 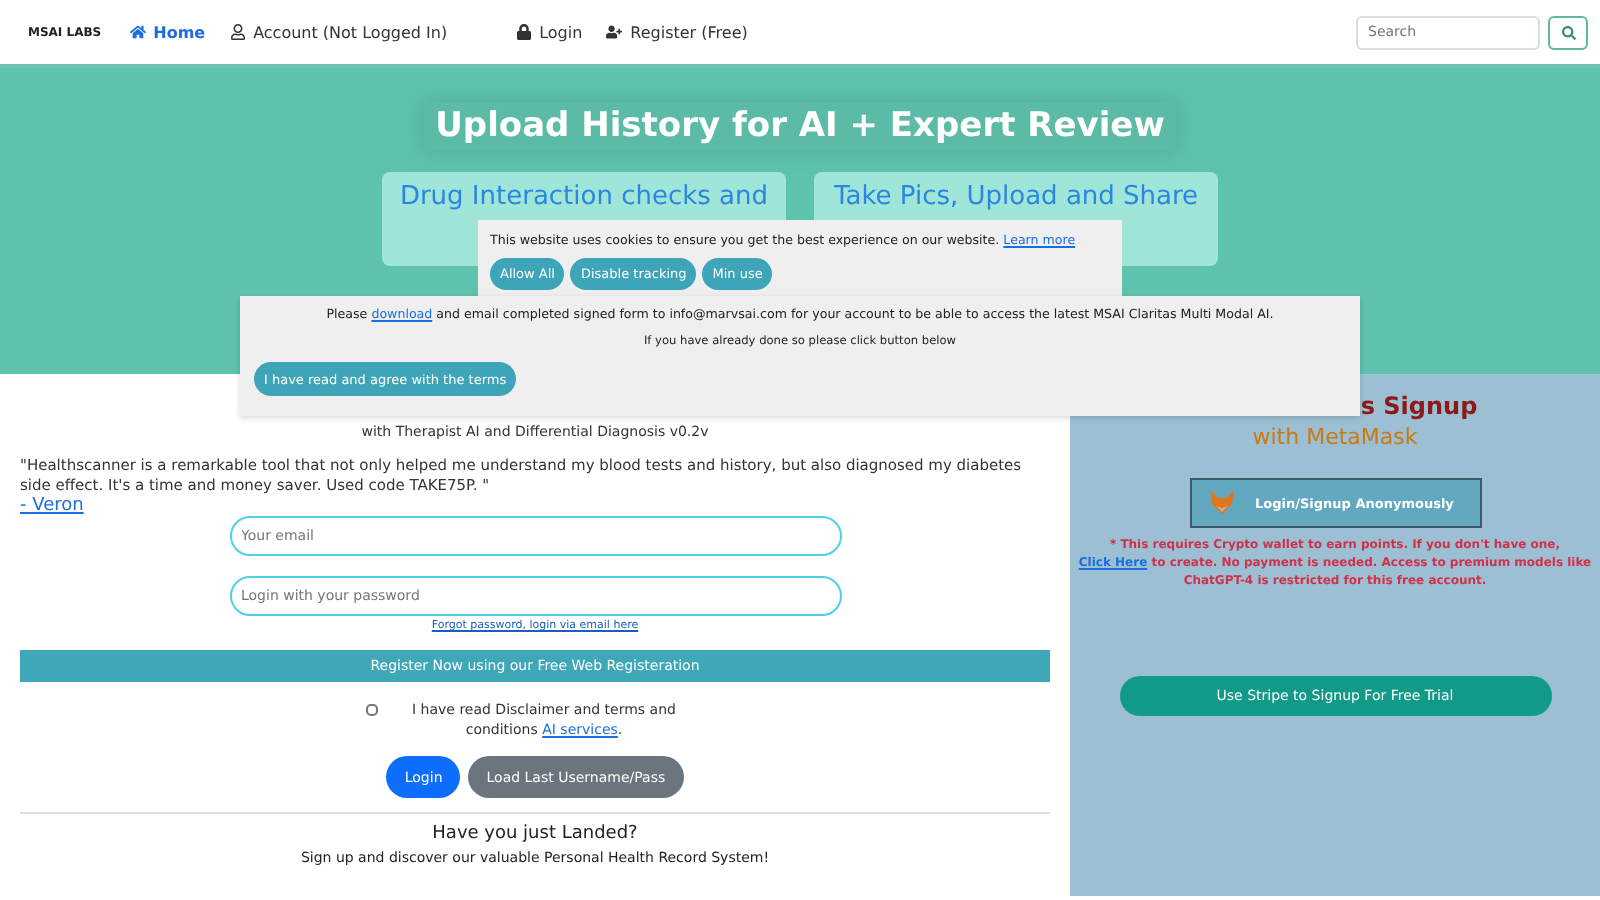 What do you see at coordinates (52, 506) in the screenshot?
I see `author-link: - Veron` at bounding box center [52, 506].